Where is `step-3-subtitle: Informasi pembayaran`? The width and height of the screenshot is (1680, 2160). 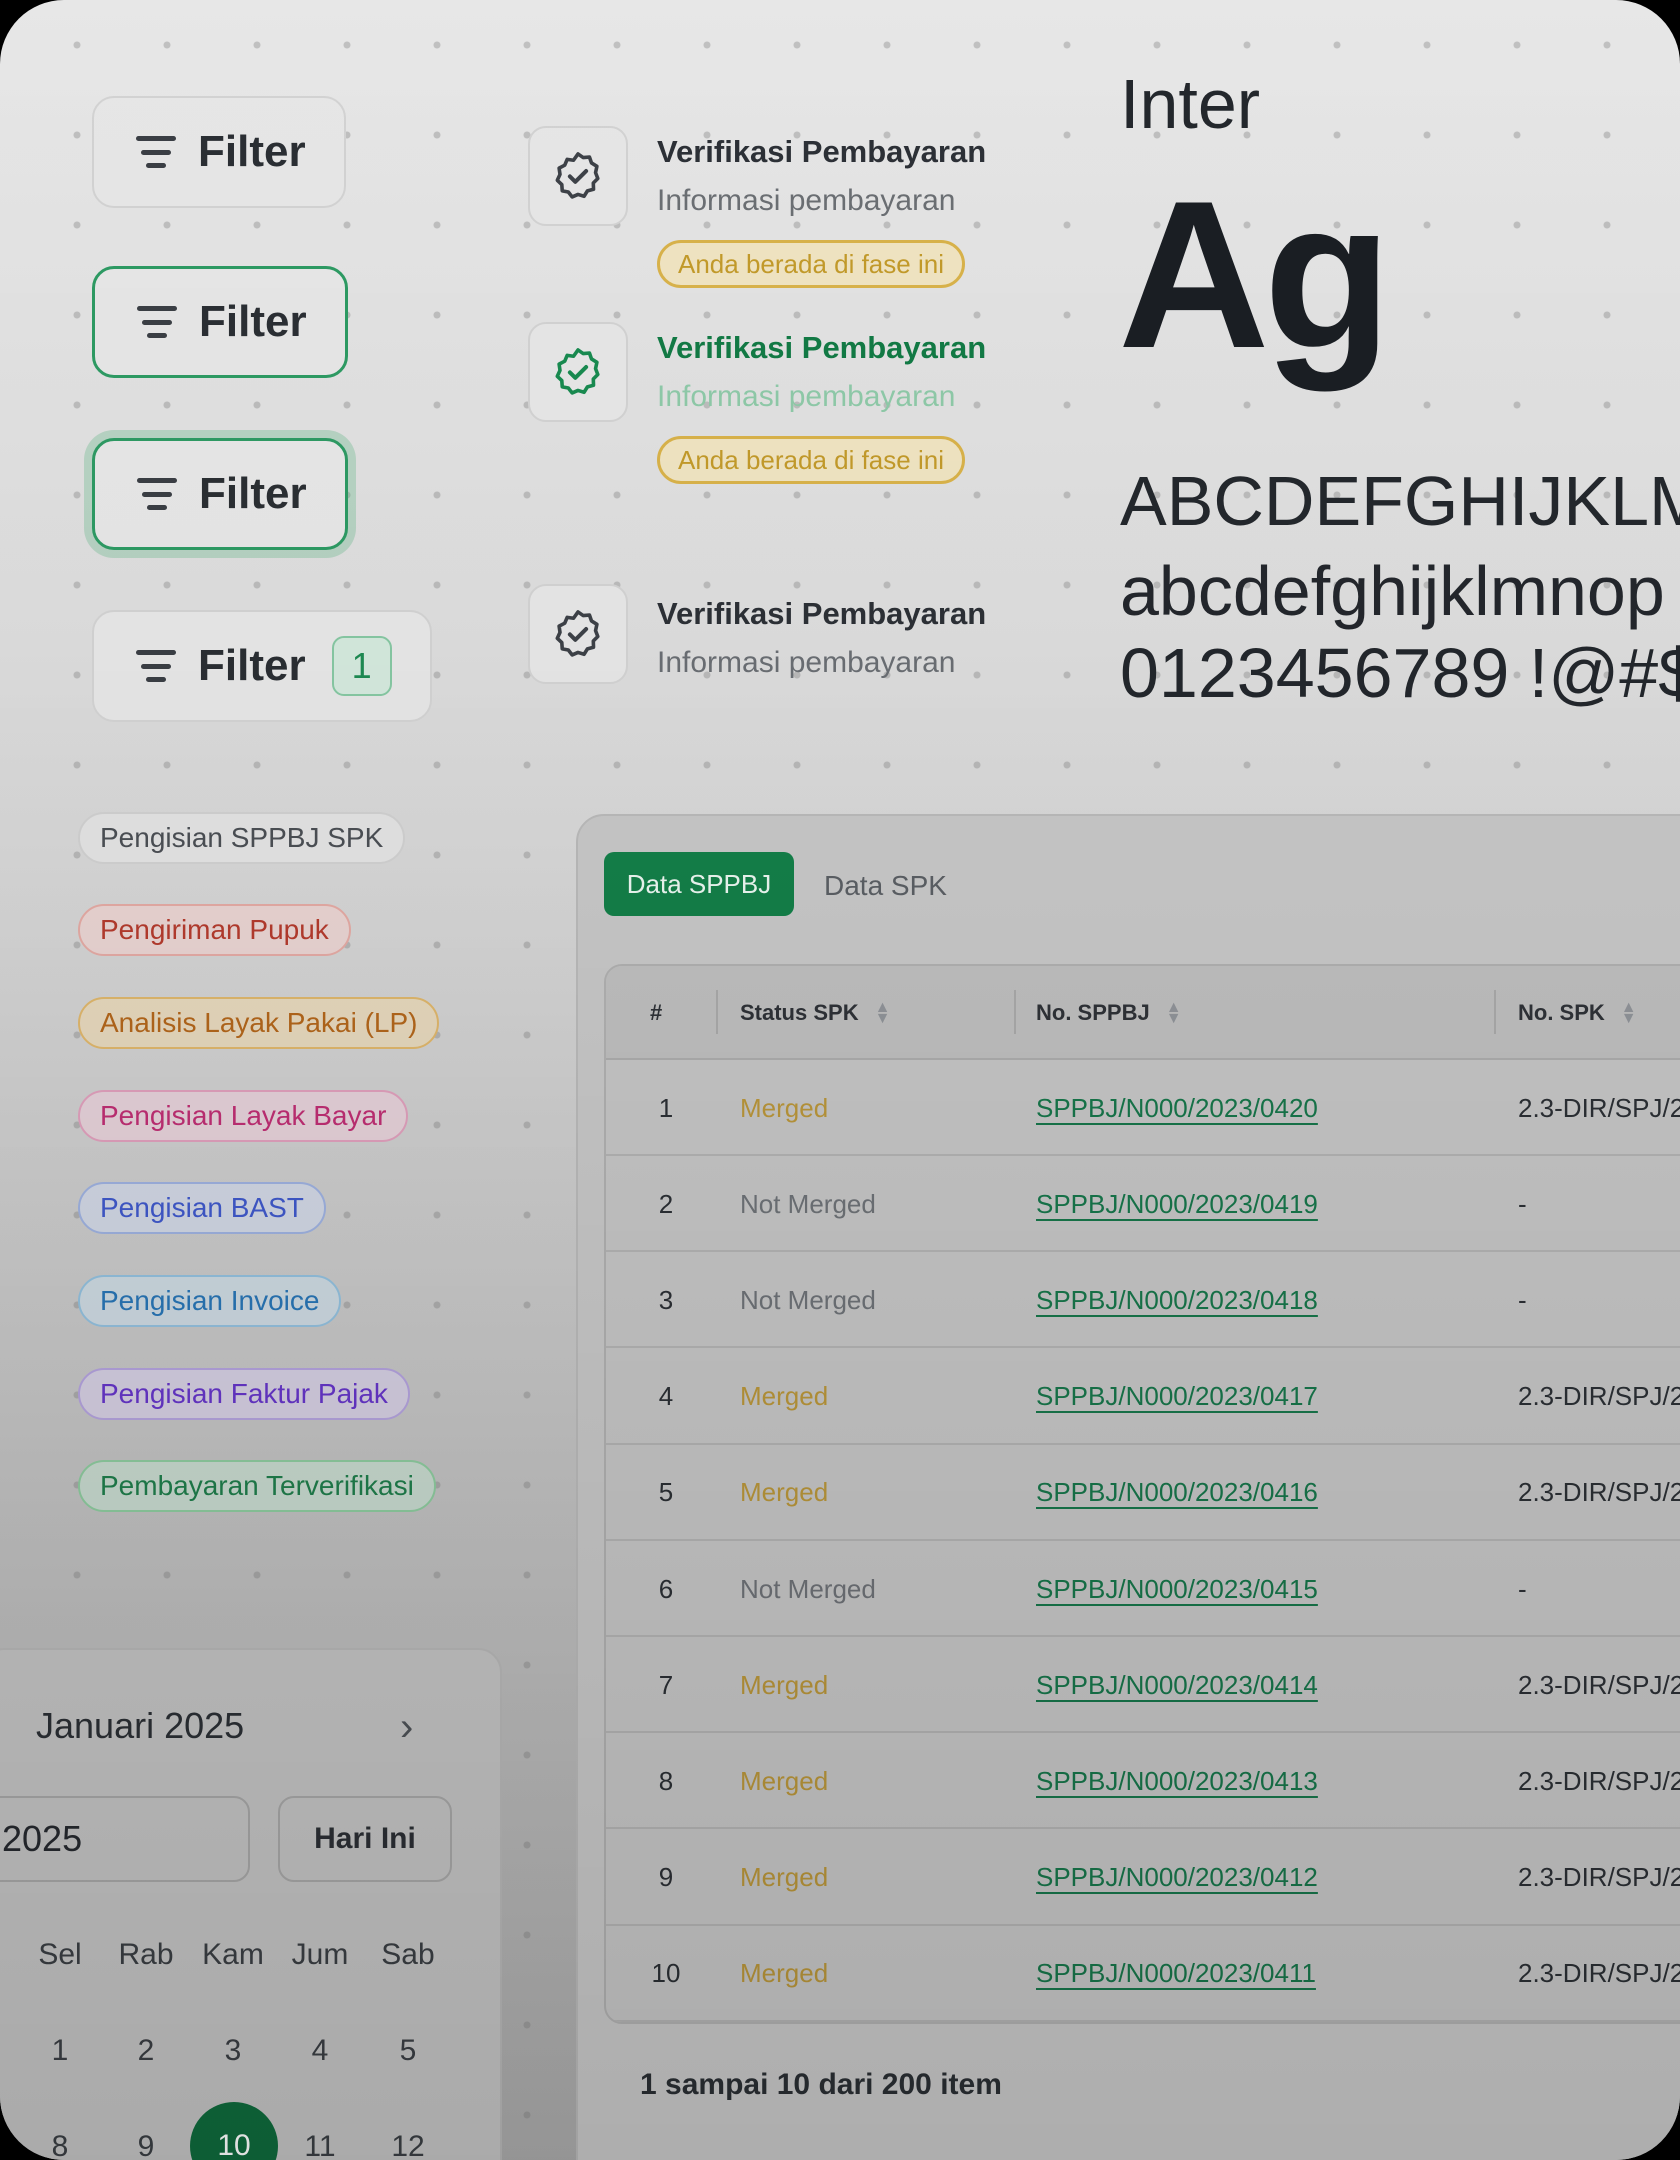
step-3-subtitle: Informasi pembayaran is located at coordinates (806, 662).